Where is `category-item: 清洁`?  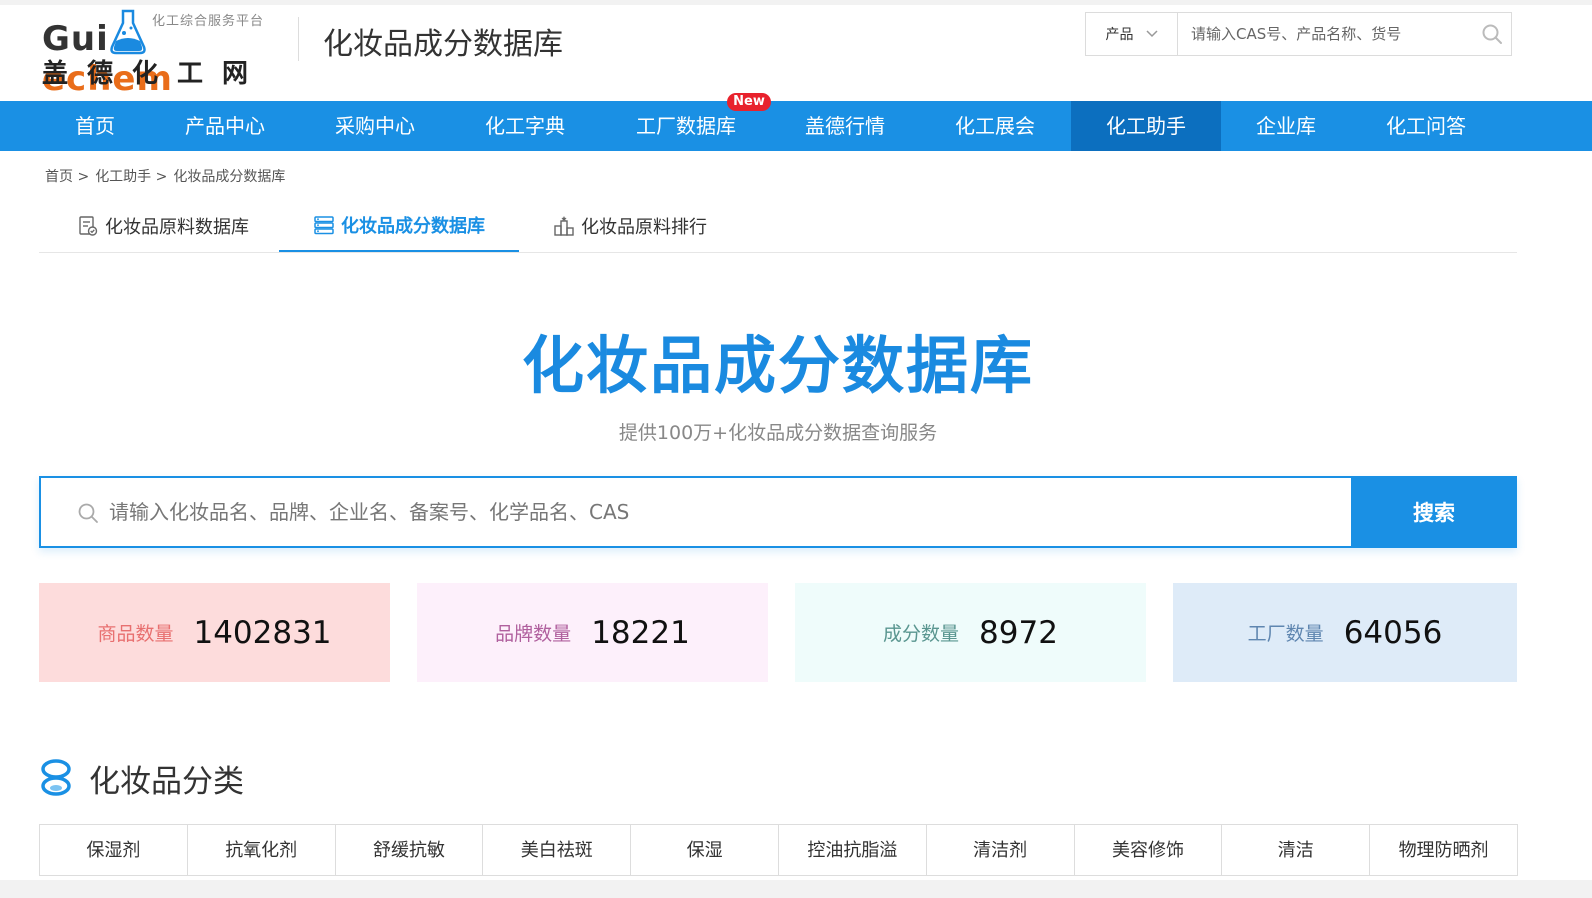 category-item: 清洁 is located at coordinates (1296, 850).